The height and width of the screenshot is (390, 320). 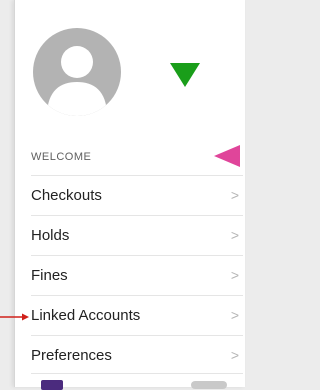 What do you see at coordinates (137, 235) in the screenshot?
I see `menu-item-holds: Holds >` at bounding box center [137, 235].